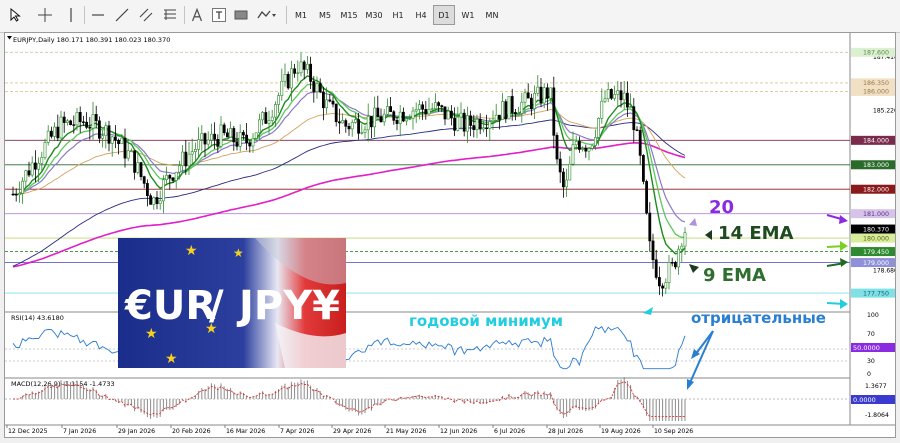 The width and height of the screenshot is (900, 443). I want to click on trendline-tool, so click(122, 15).